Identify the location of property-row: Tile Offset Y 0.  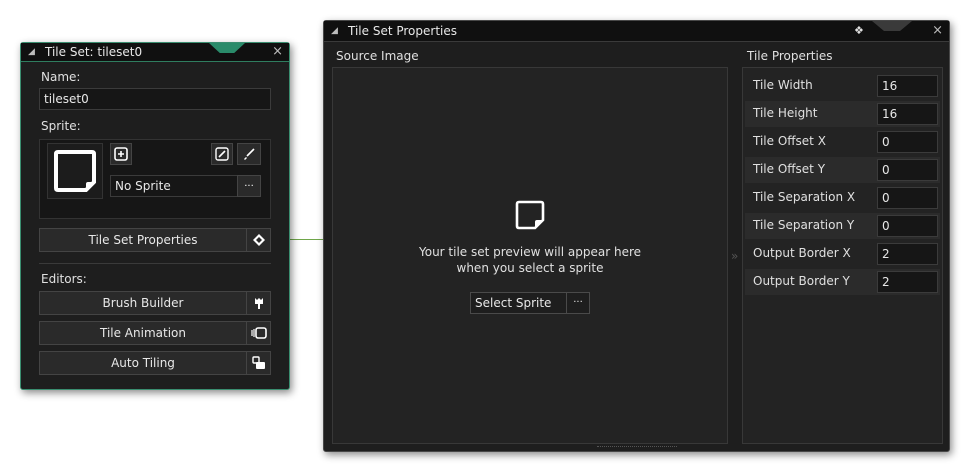
(842, 170).